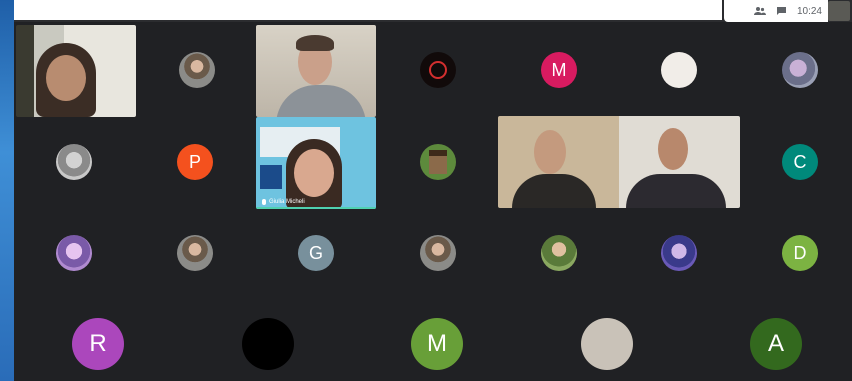 This screenshot has height=381, width=852. What do you see at coordinates (316, 253) in the screenshot?
I see `avatar-g-grey: G` at bounding box center [316, 253].